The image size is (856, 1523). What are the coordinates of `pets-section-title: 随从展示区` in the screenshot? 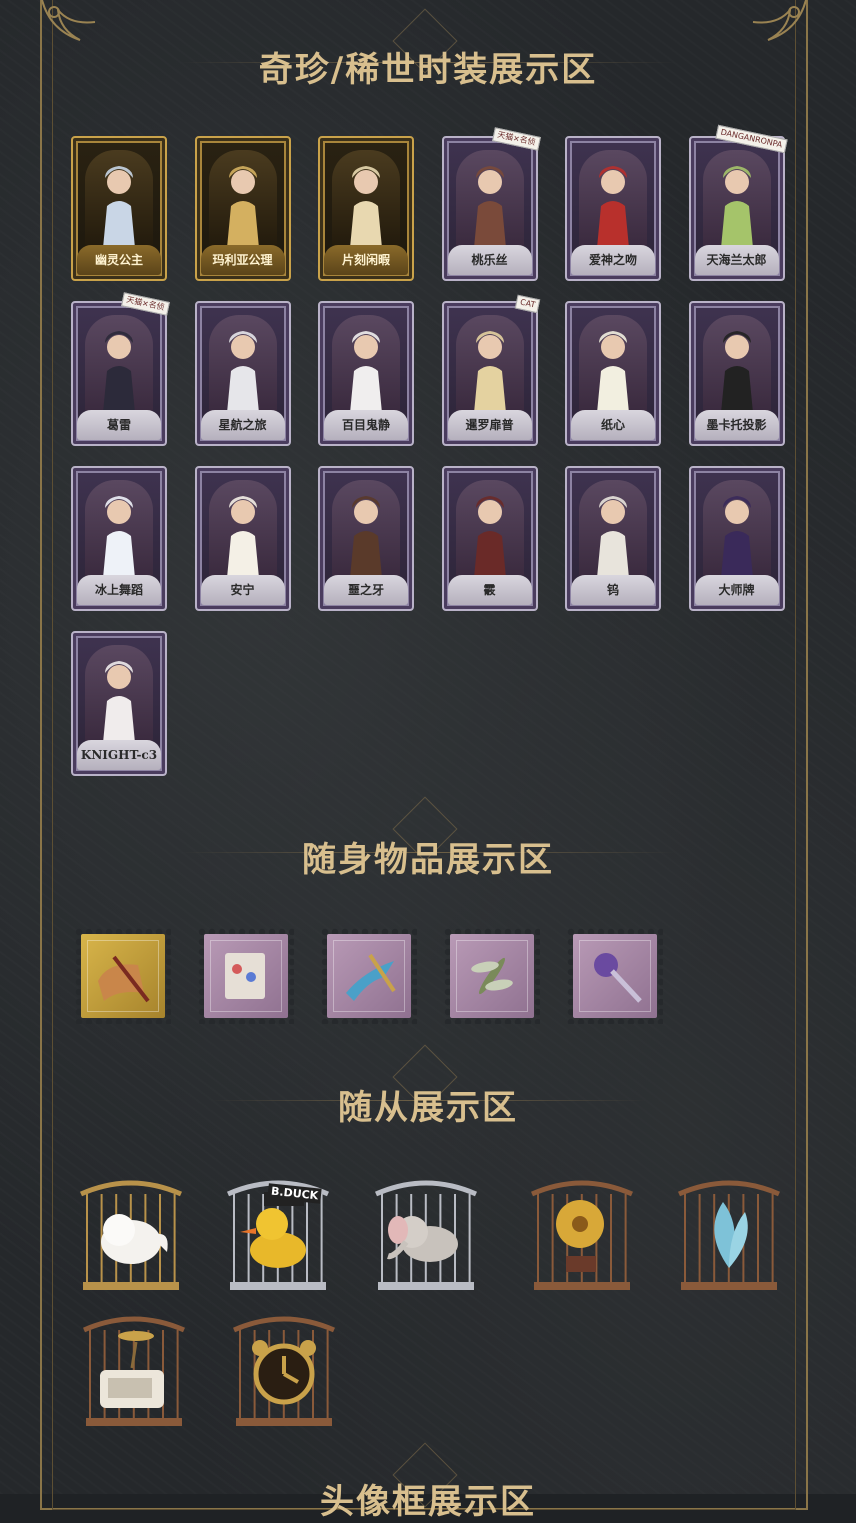 It's located at (428, 1108).